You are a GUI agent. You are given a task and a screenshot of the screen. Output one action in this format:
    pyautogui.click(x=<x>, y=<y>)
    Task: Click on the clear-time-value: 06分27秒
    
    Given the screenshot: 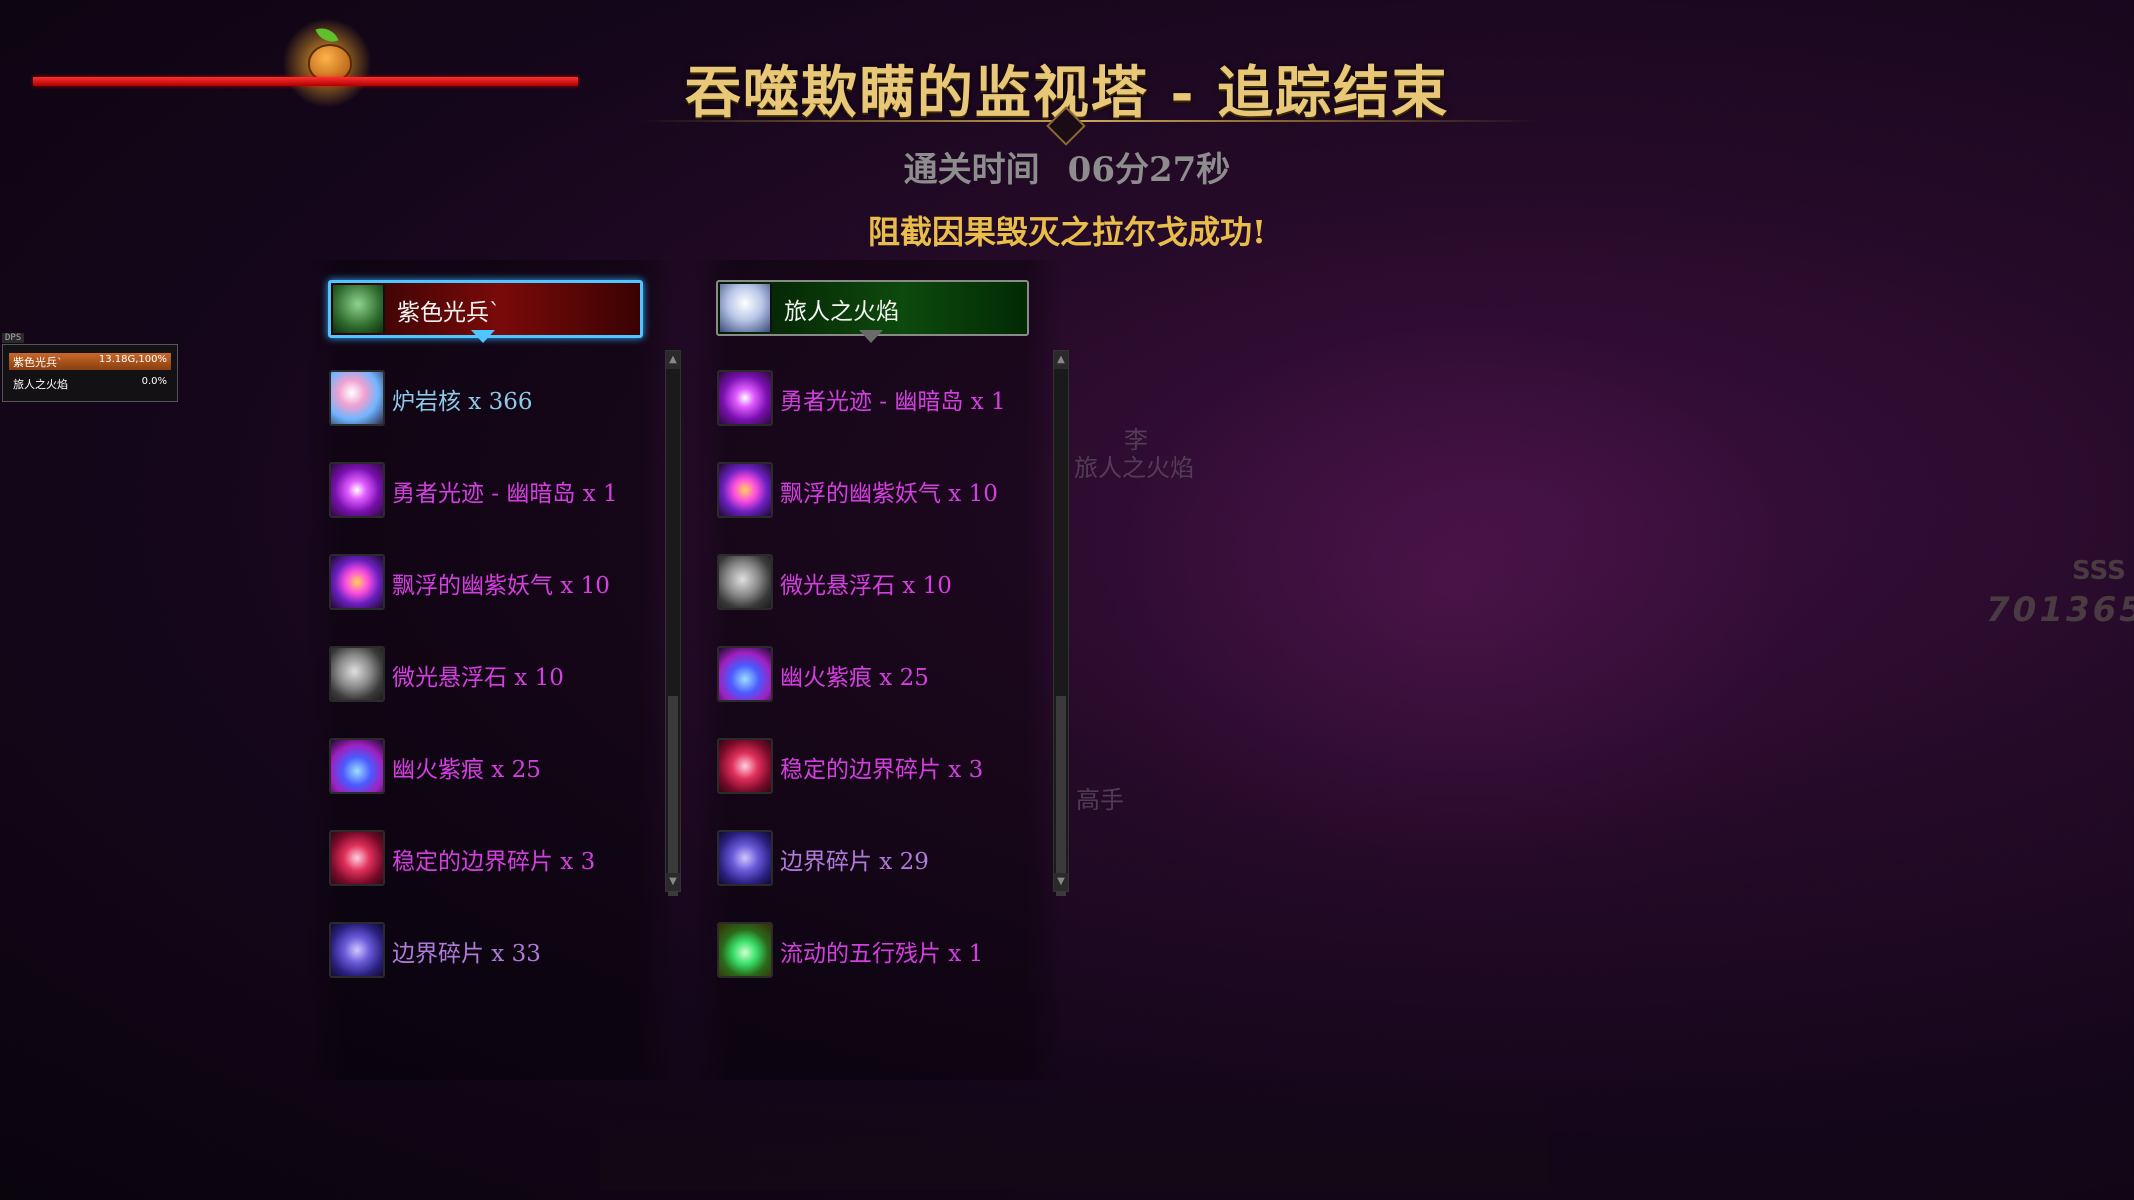 What is the action you would take?
    pyautogui.click(x=1149, y=170)
    